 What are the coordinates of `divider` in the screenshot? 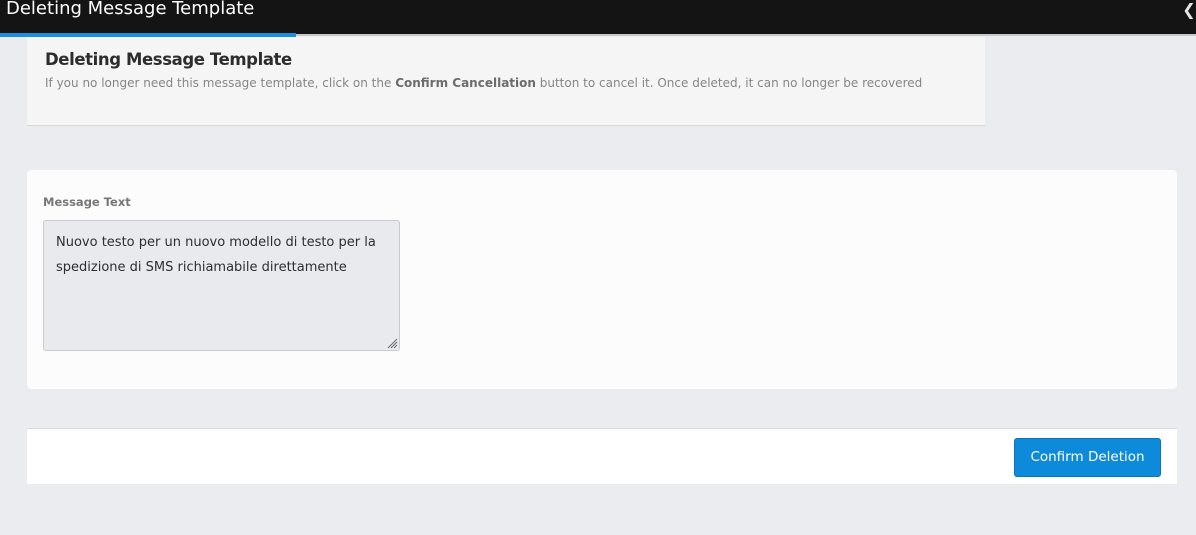 It's located at (746, 35).